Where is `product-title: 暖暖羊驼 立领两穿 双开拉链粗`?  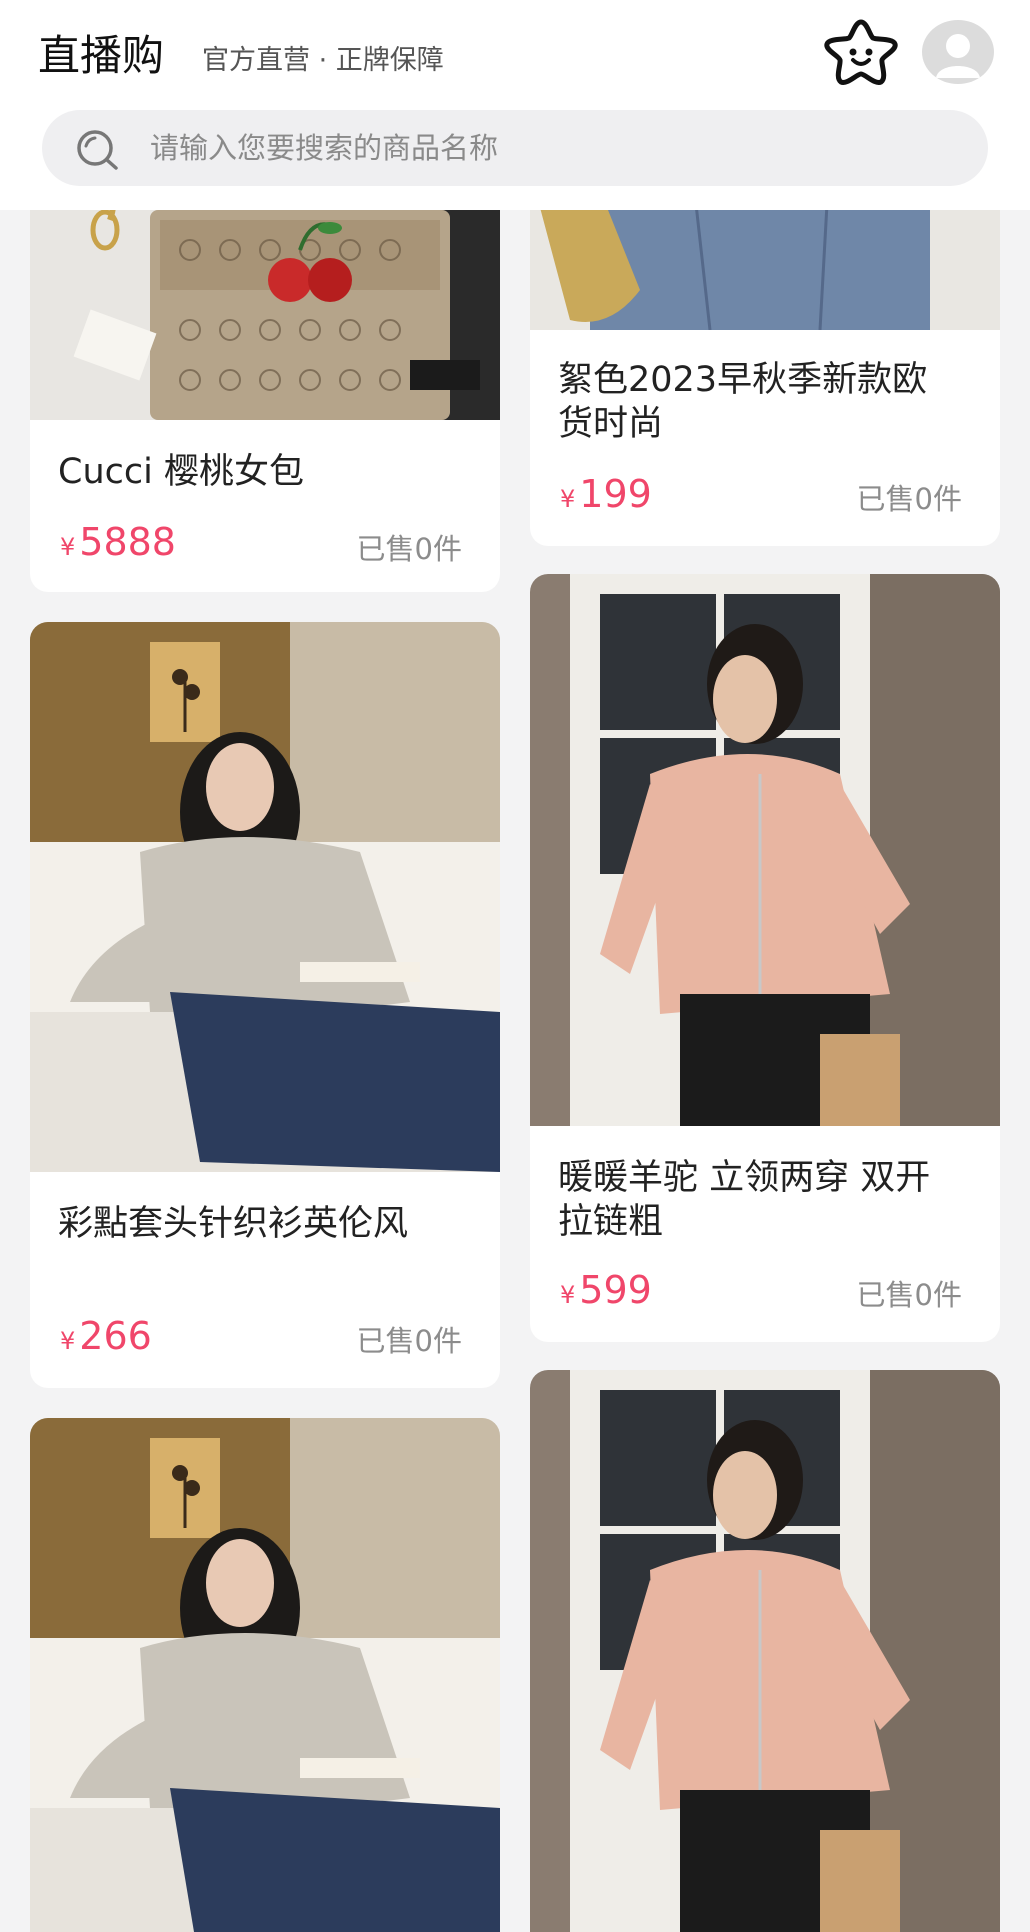 product-title: 暖暖羊驼 立领两穿 双开拉链粗 is located at coordinates (744, 1200).